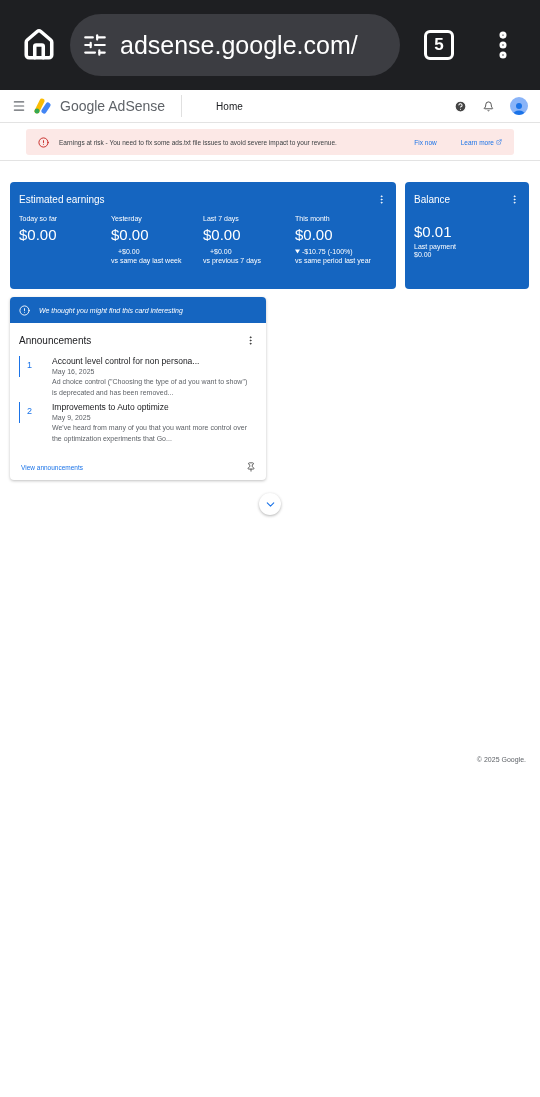 The image size is (540, 1097). Describe the element at coordinates (432, 199) in the screenshot. I see `card-title: Balance` at that location.